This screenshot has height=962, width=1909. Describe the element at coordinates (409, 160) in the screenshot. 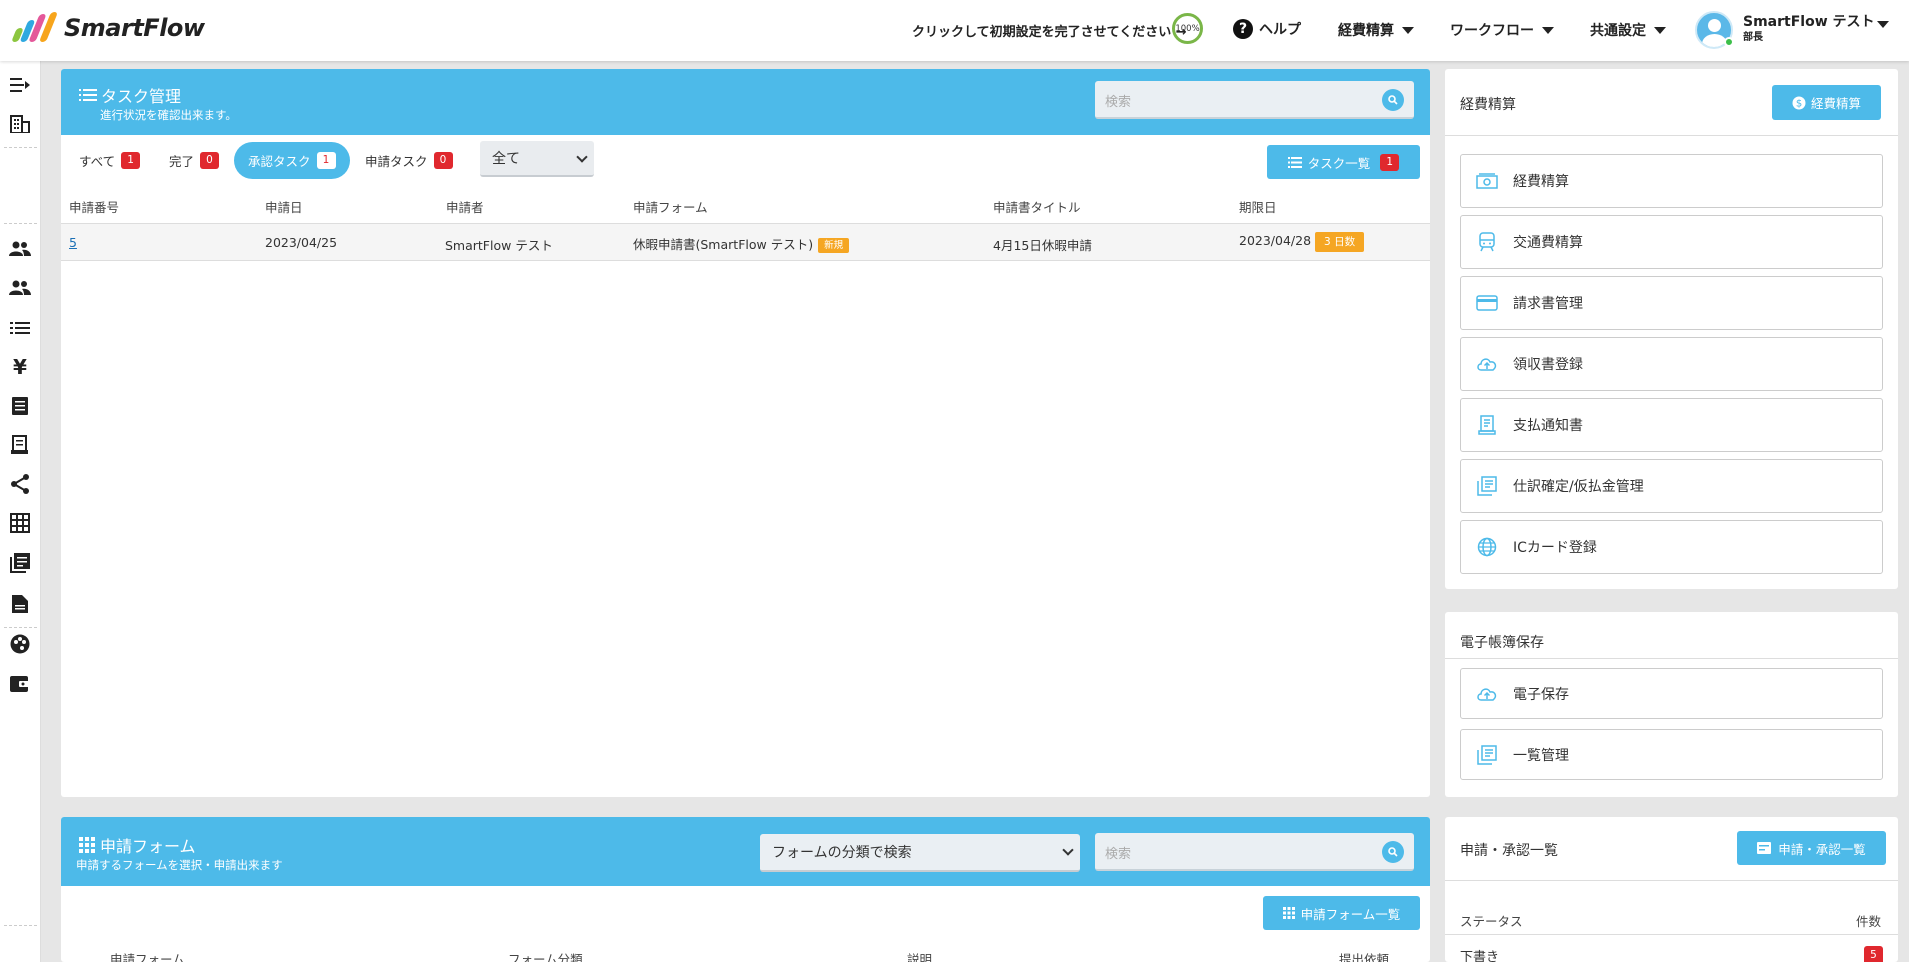

I see `tab-request-tasks: 申請タスク 0` at that location.